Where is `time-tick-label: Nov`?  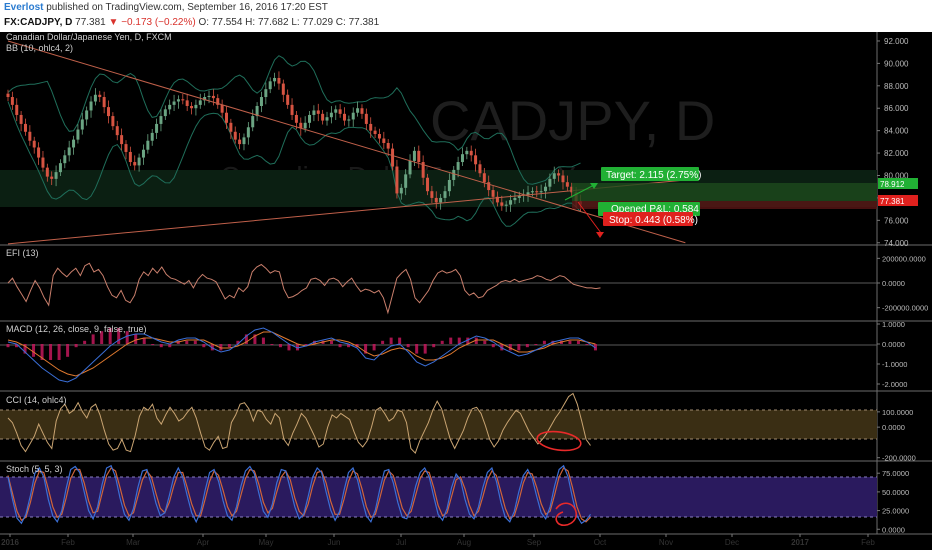 time-tick-label: Nov is located at coordinates (666, 542).